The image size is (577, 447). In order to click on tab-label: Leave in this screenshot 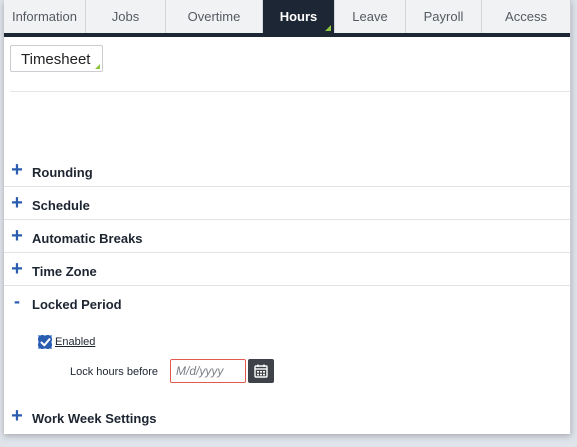, I will do `click(370, 16)`.